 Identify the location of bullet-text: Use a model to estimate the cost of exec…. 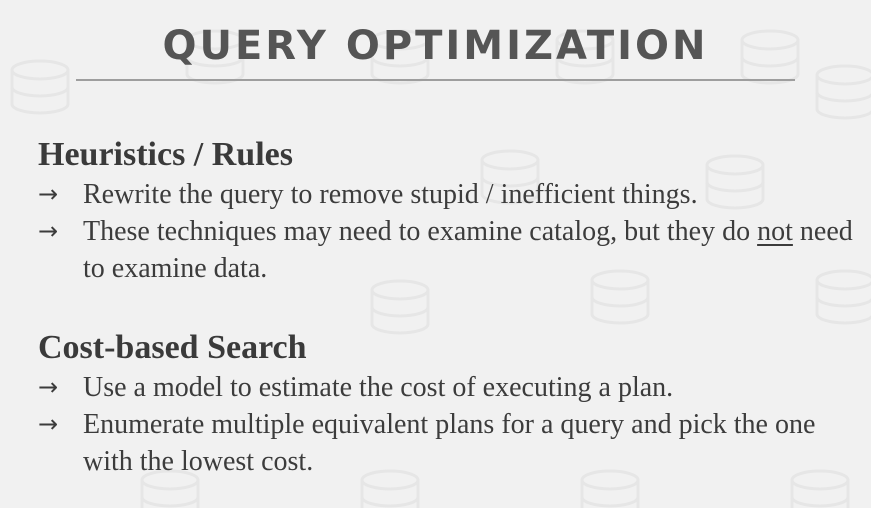
(378, 387).